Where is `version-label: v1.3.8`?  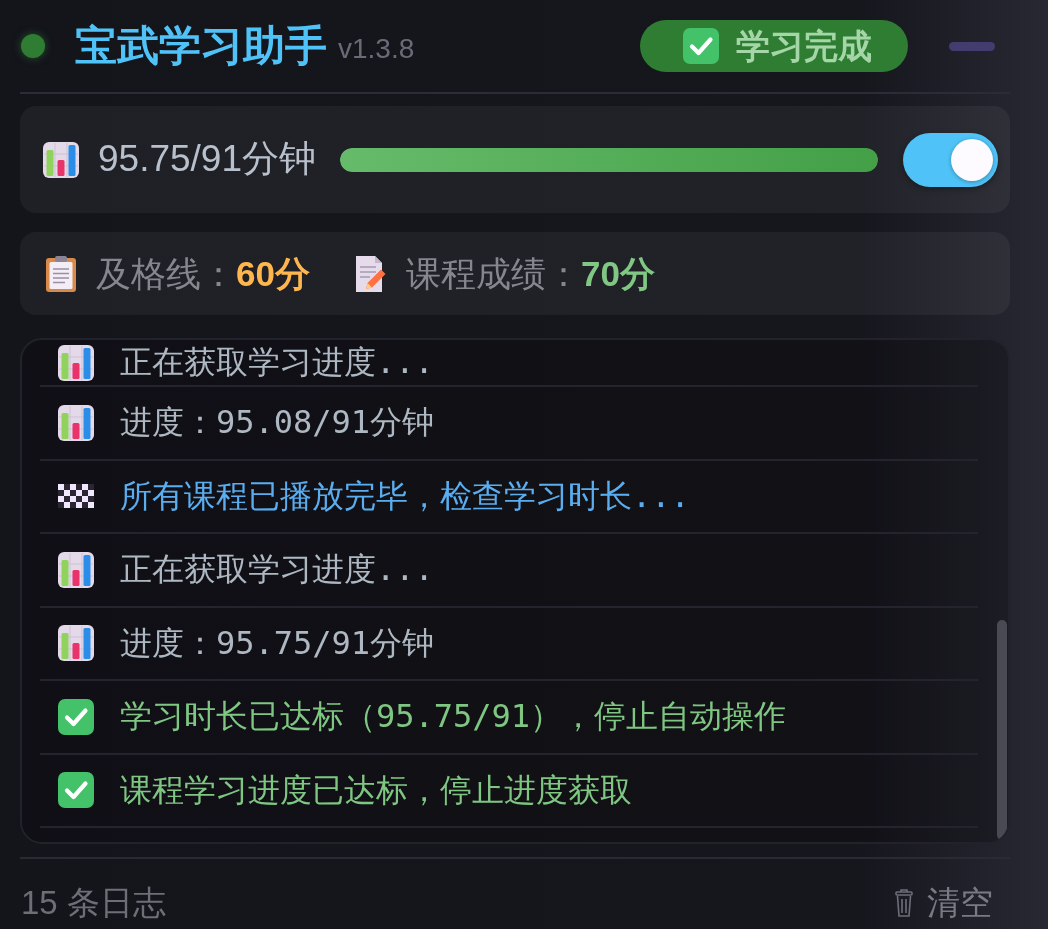 version-label: v1.3.8 is located at coordinates (376, 49).